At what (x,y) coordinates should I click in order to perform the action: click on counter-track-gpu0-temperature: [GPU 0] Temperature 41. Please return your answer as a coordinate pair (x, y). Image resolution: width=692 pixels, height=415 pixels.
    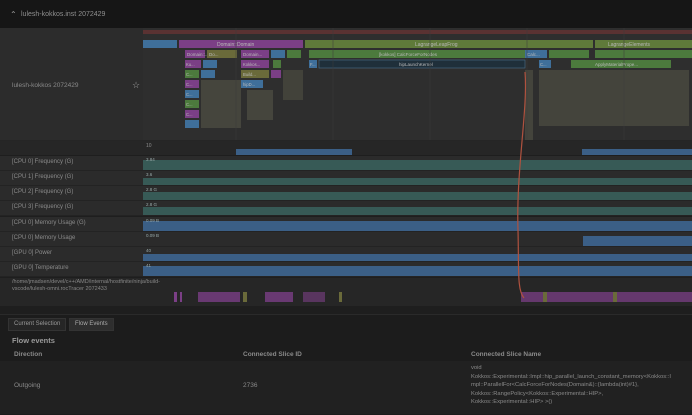
    Looking at the image, I should click on (346, 269).